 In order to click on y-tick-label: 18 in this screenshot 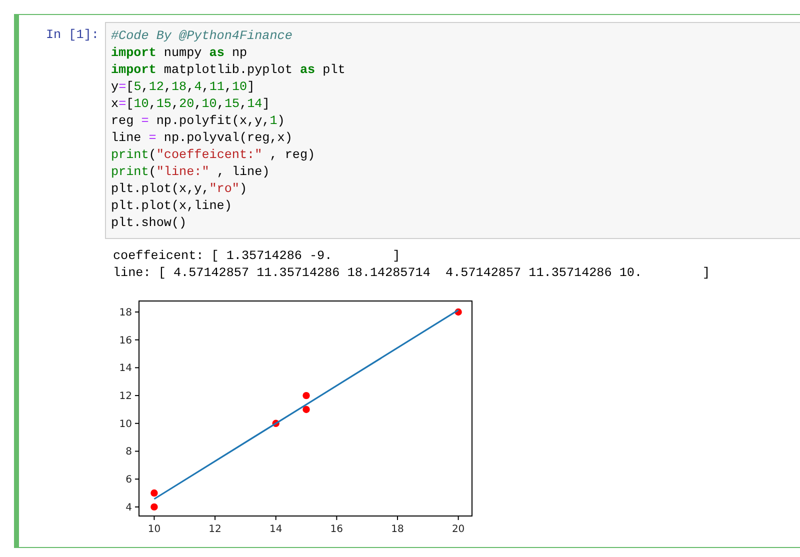, I will do `click(125, 313)`.